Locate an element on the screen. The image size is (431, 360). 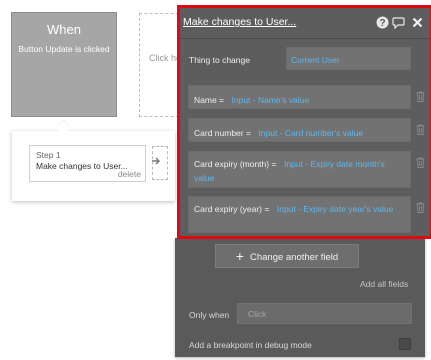
add-action-placeholder is located at coordinates (159, 65).